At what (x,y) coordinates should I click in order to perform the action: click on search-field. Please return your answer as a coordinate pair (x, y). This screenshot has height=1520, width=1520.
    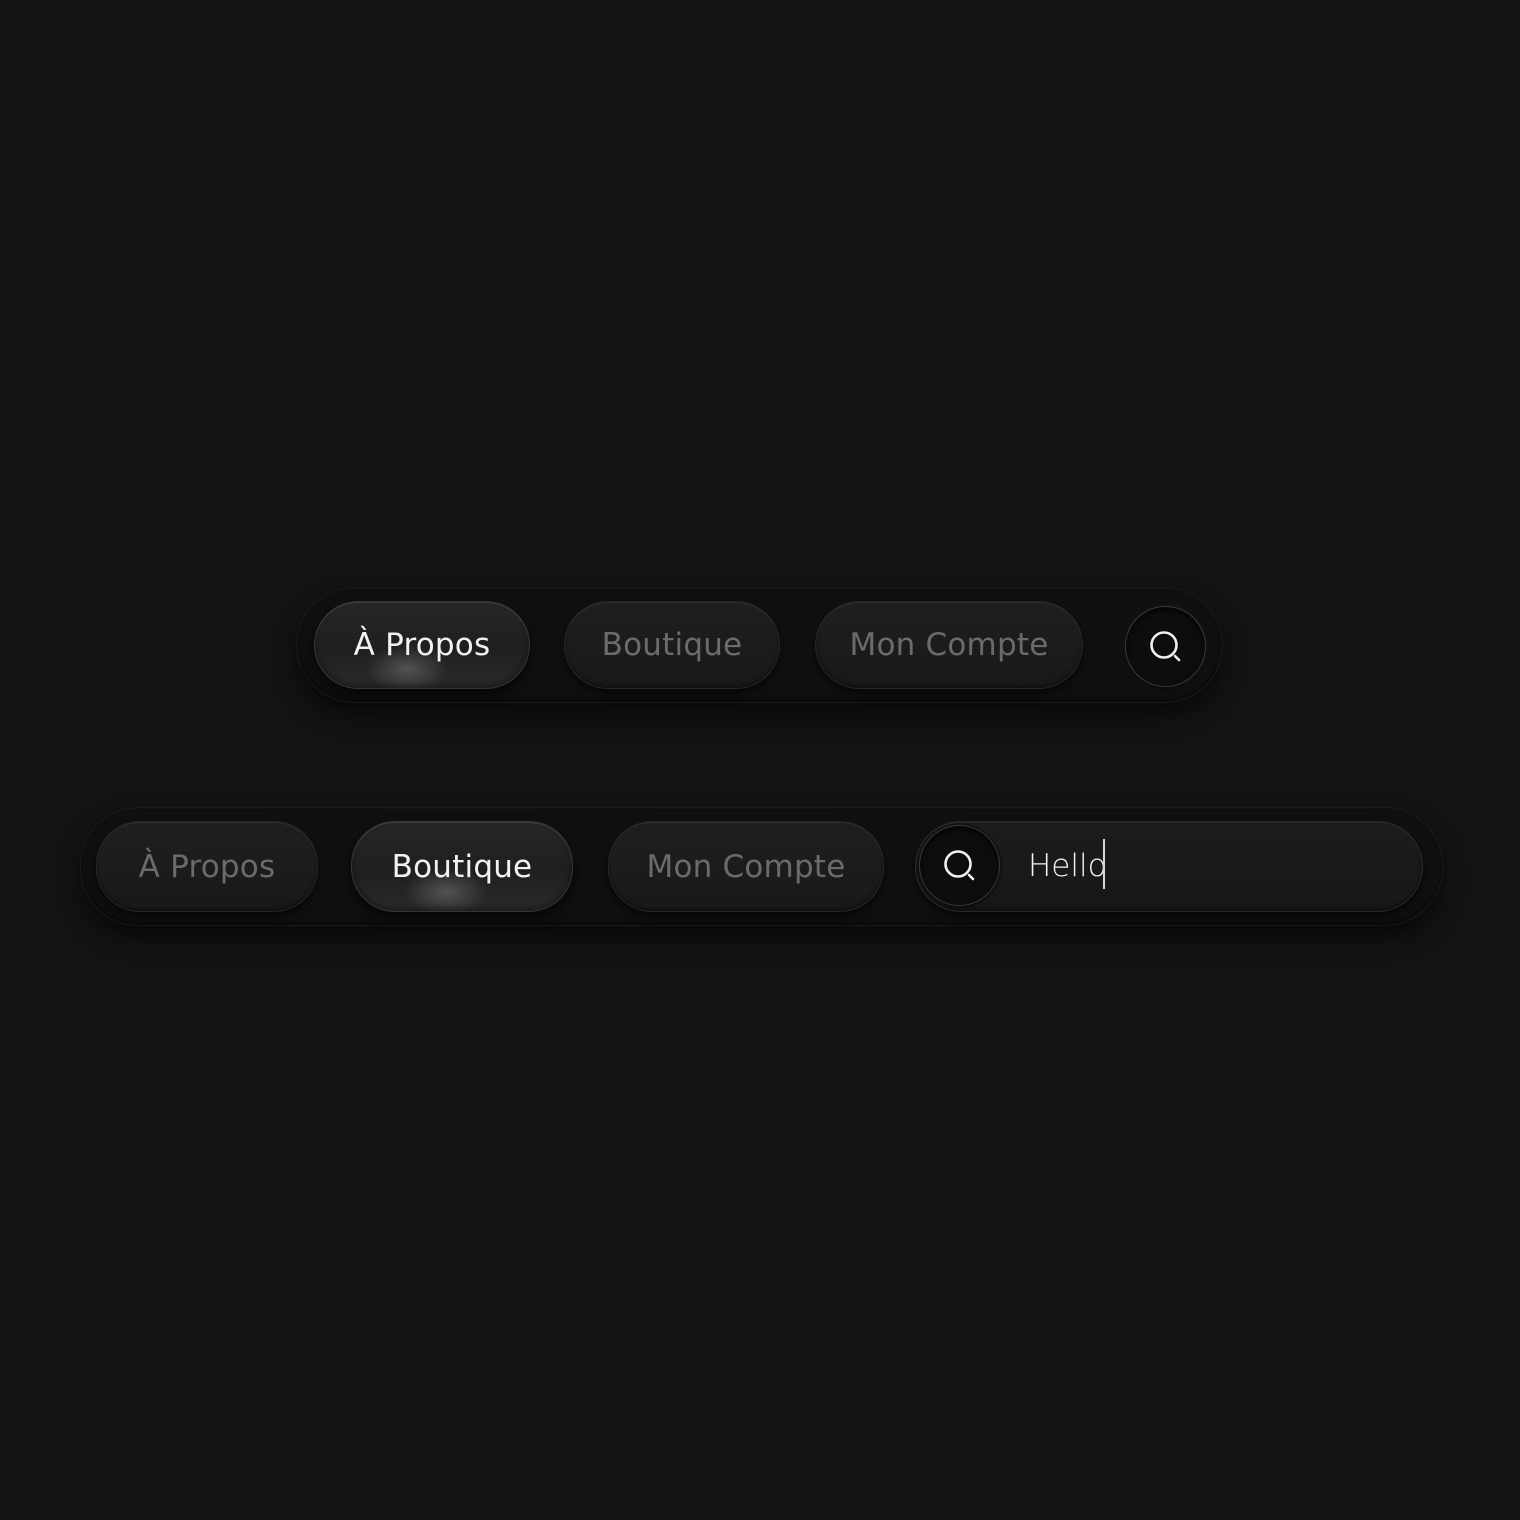
    Looking at the image, I should click on (1169, 866).